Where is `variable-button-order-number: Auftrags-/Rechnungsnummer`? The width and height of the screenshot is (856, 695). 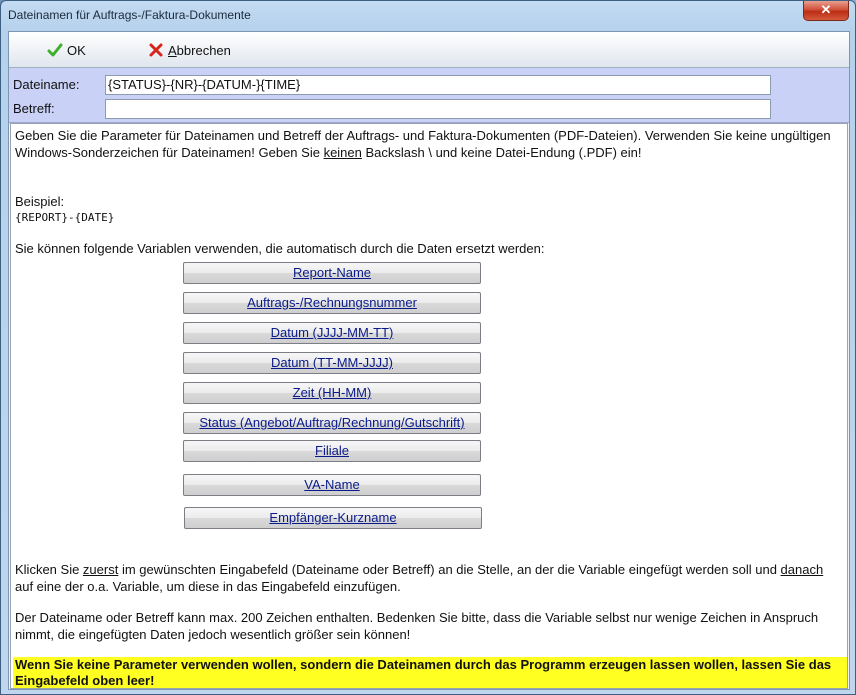
variable-button-order-number: Auftrags-/Rechnungsnummer is located at coordinates (332, 303).